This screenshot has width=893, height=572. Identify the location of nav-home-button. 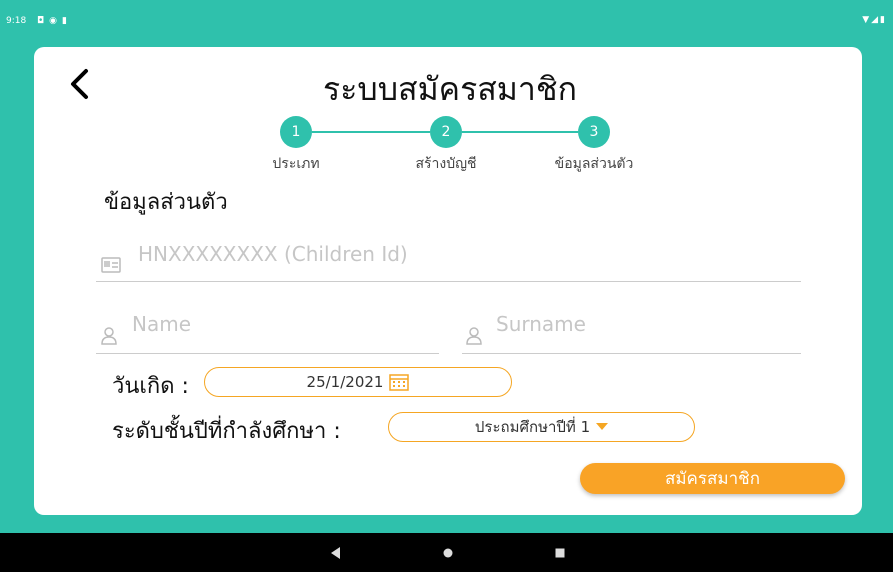
(448, 552).